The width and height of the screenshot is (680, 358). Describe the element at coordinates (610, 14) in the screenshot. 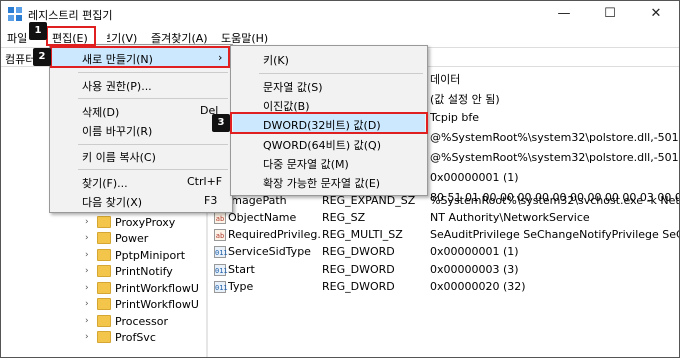

I see `maximize-button: ☐` at that location.